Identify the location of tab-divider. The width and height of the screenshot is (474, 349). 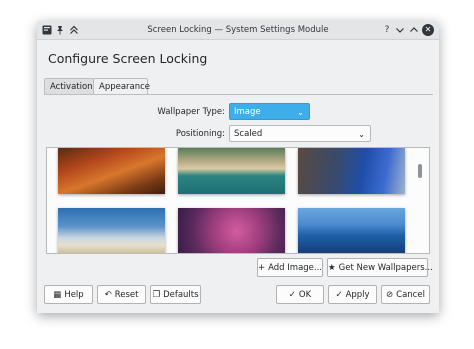
(238, 94).